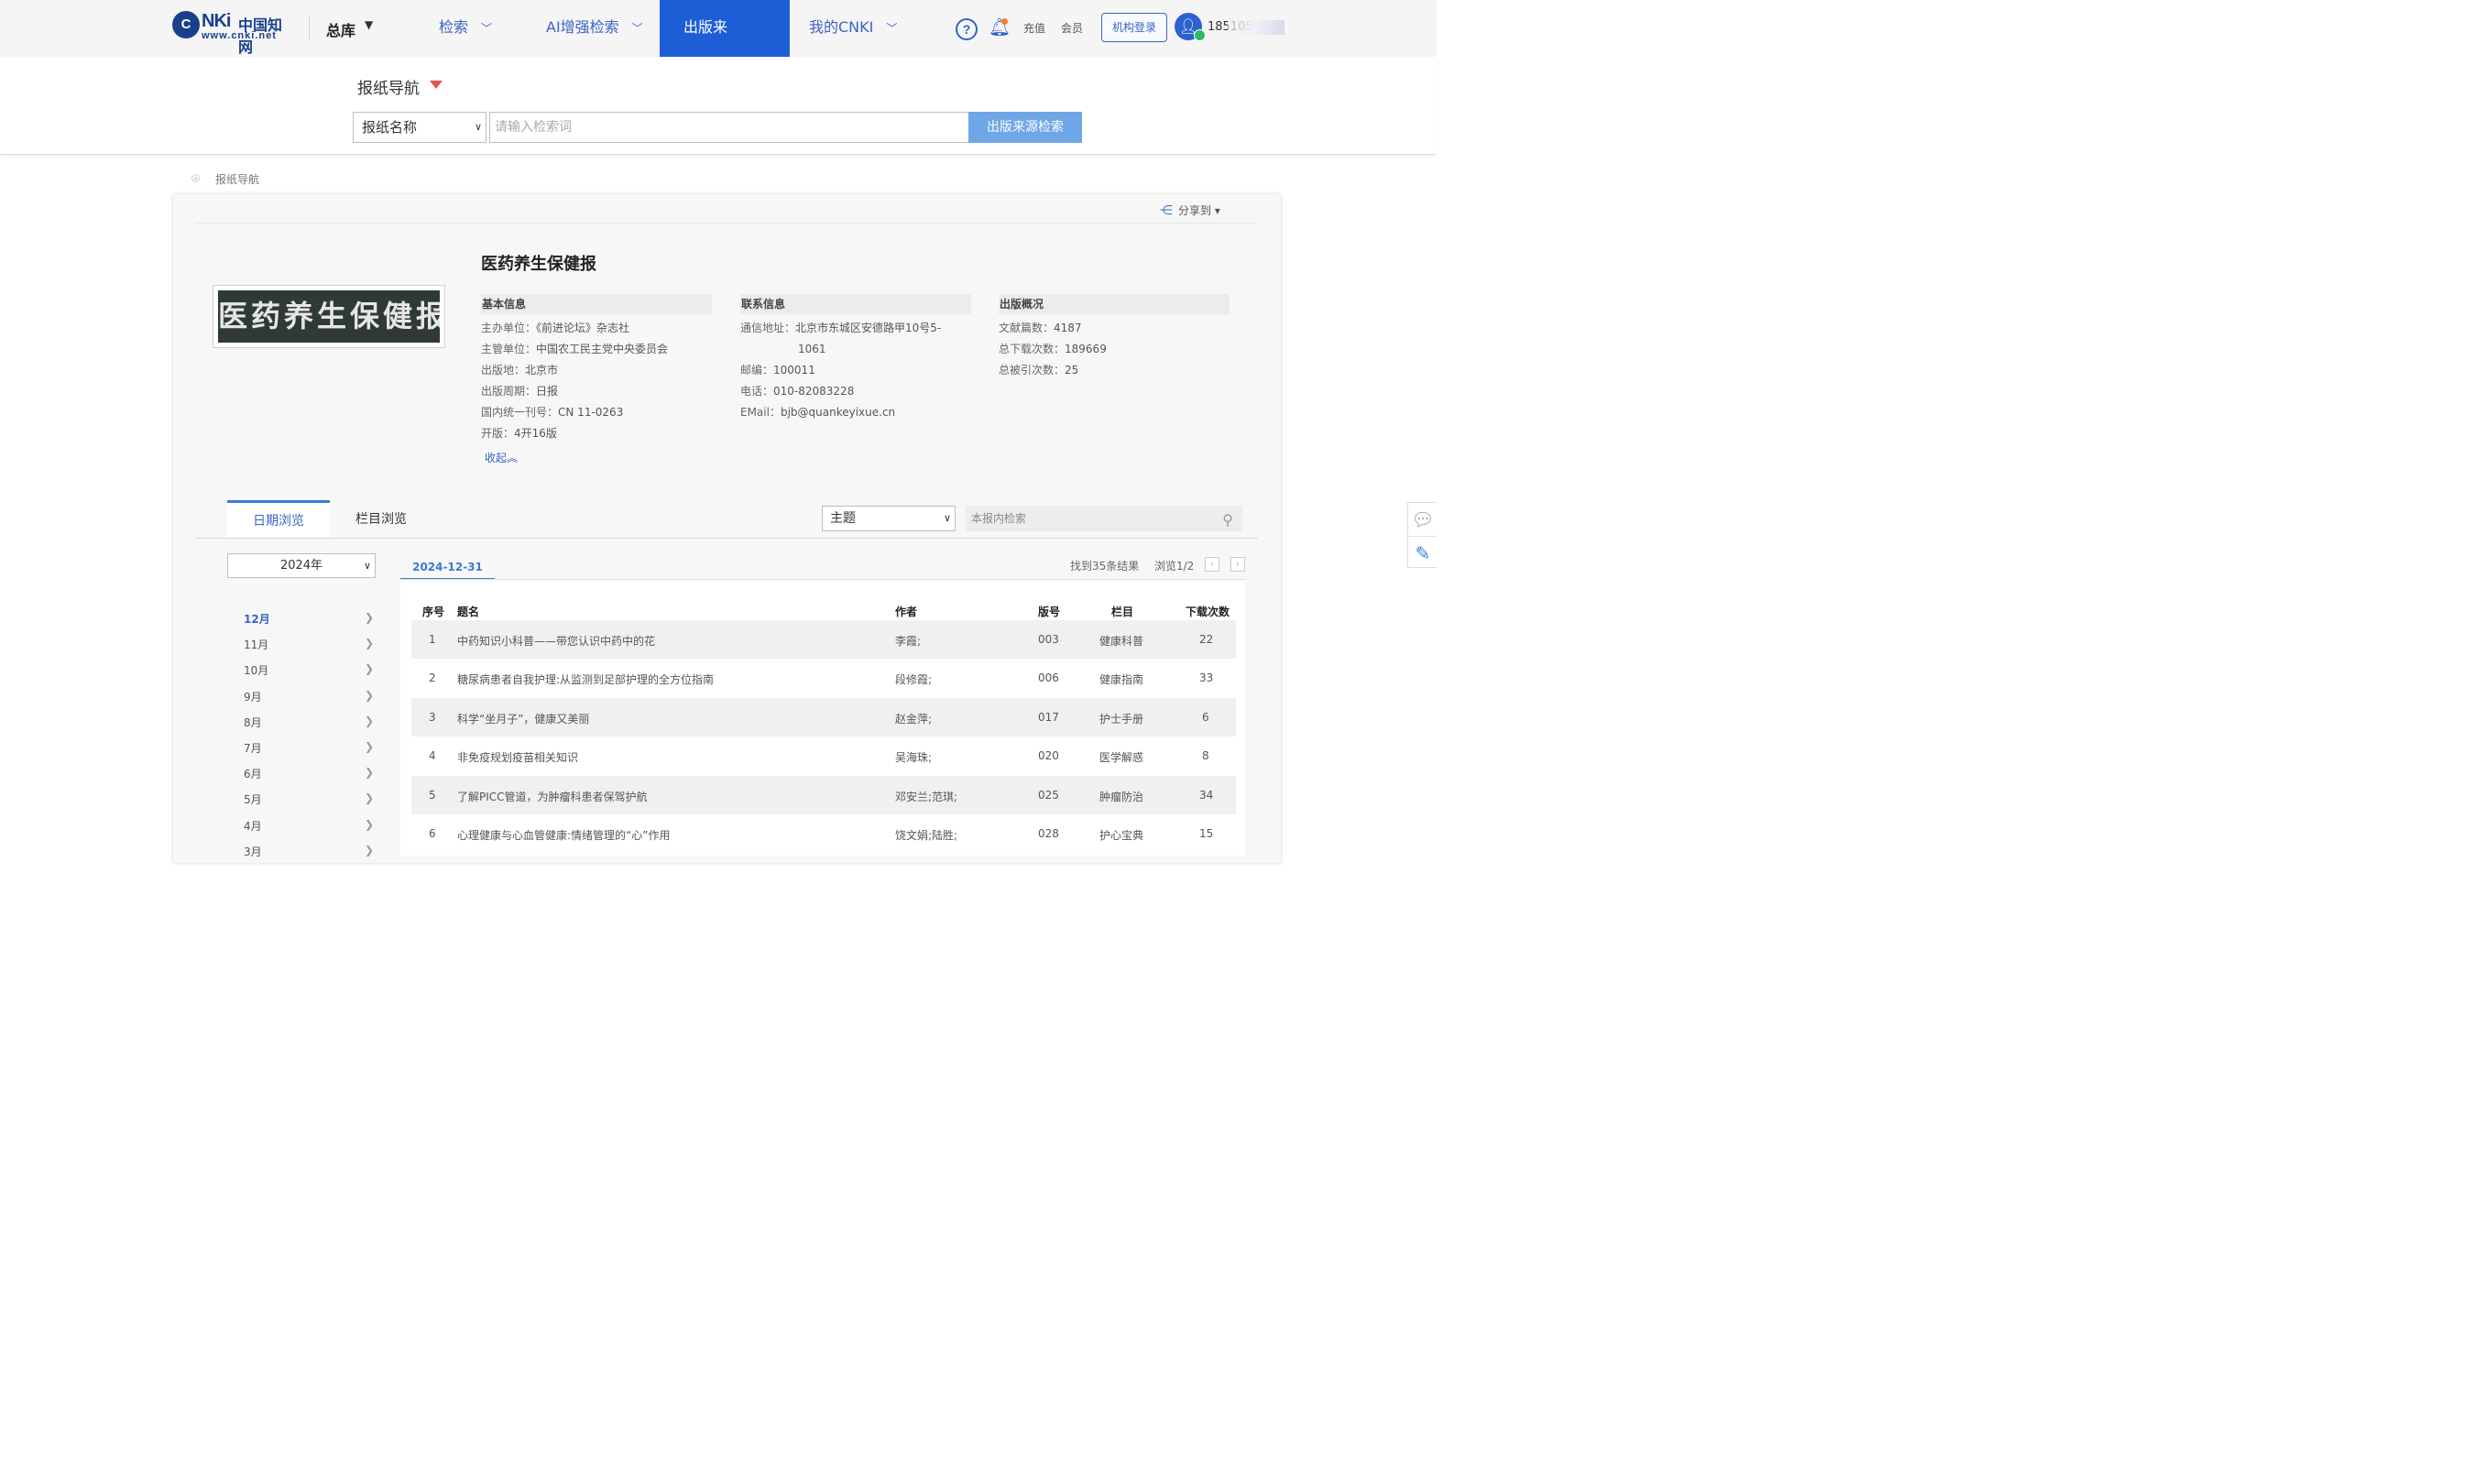 Image resolution: width=2492 pixels, height=1484 pixels. Describe the element at coordinates (498, 433) in the screenshot. I see `info-key: 开版：` at that location.